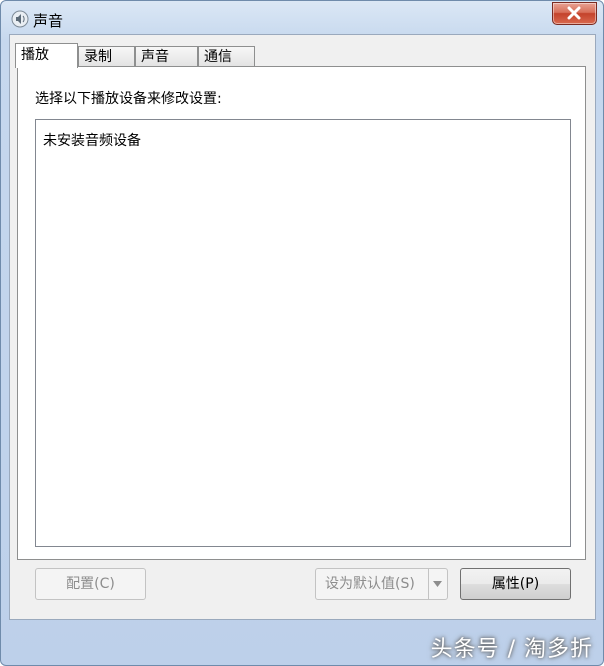 The height and width of the screenshot is (666, 604). Describe the element at coordinates (106, 56) in the screenshot. I see `tab-recording: 录制` at that location.